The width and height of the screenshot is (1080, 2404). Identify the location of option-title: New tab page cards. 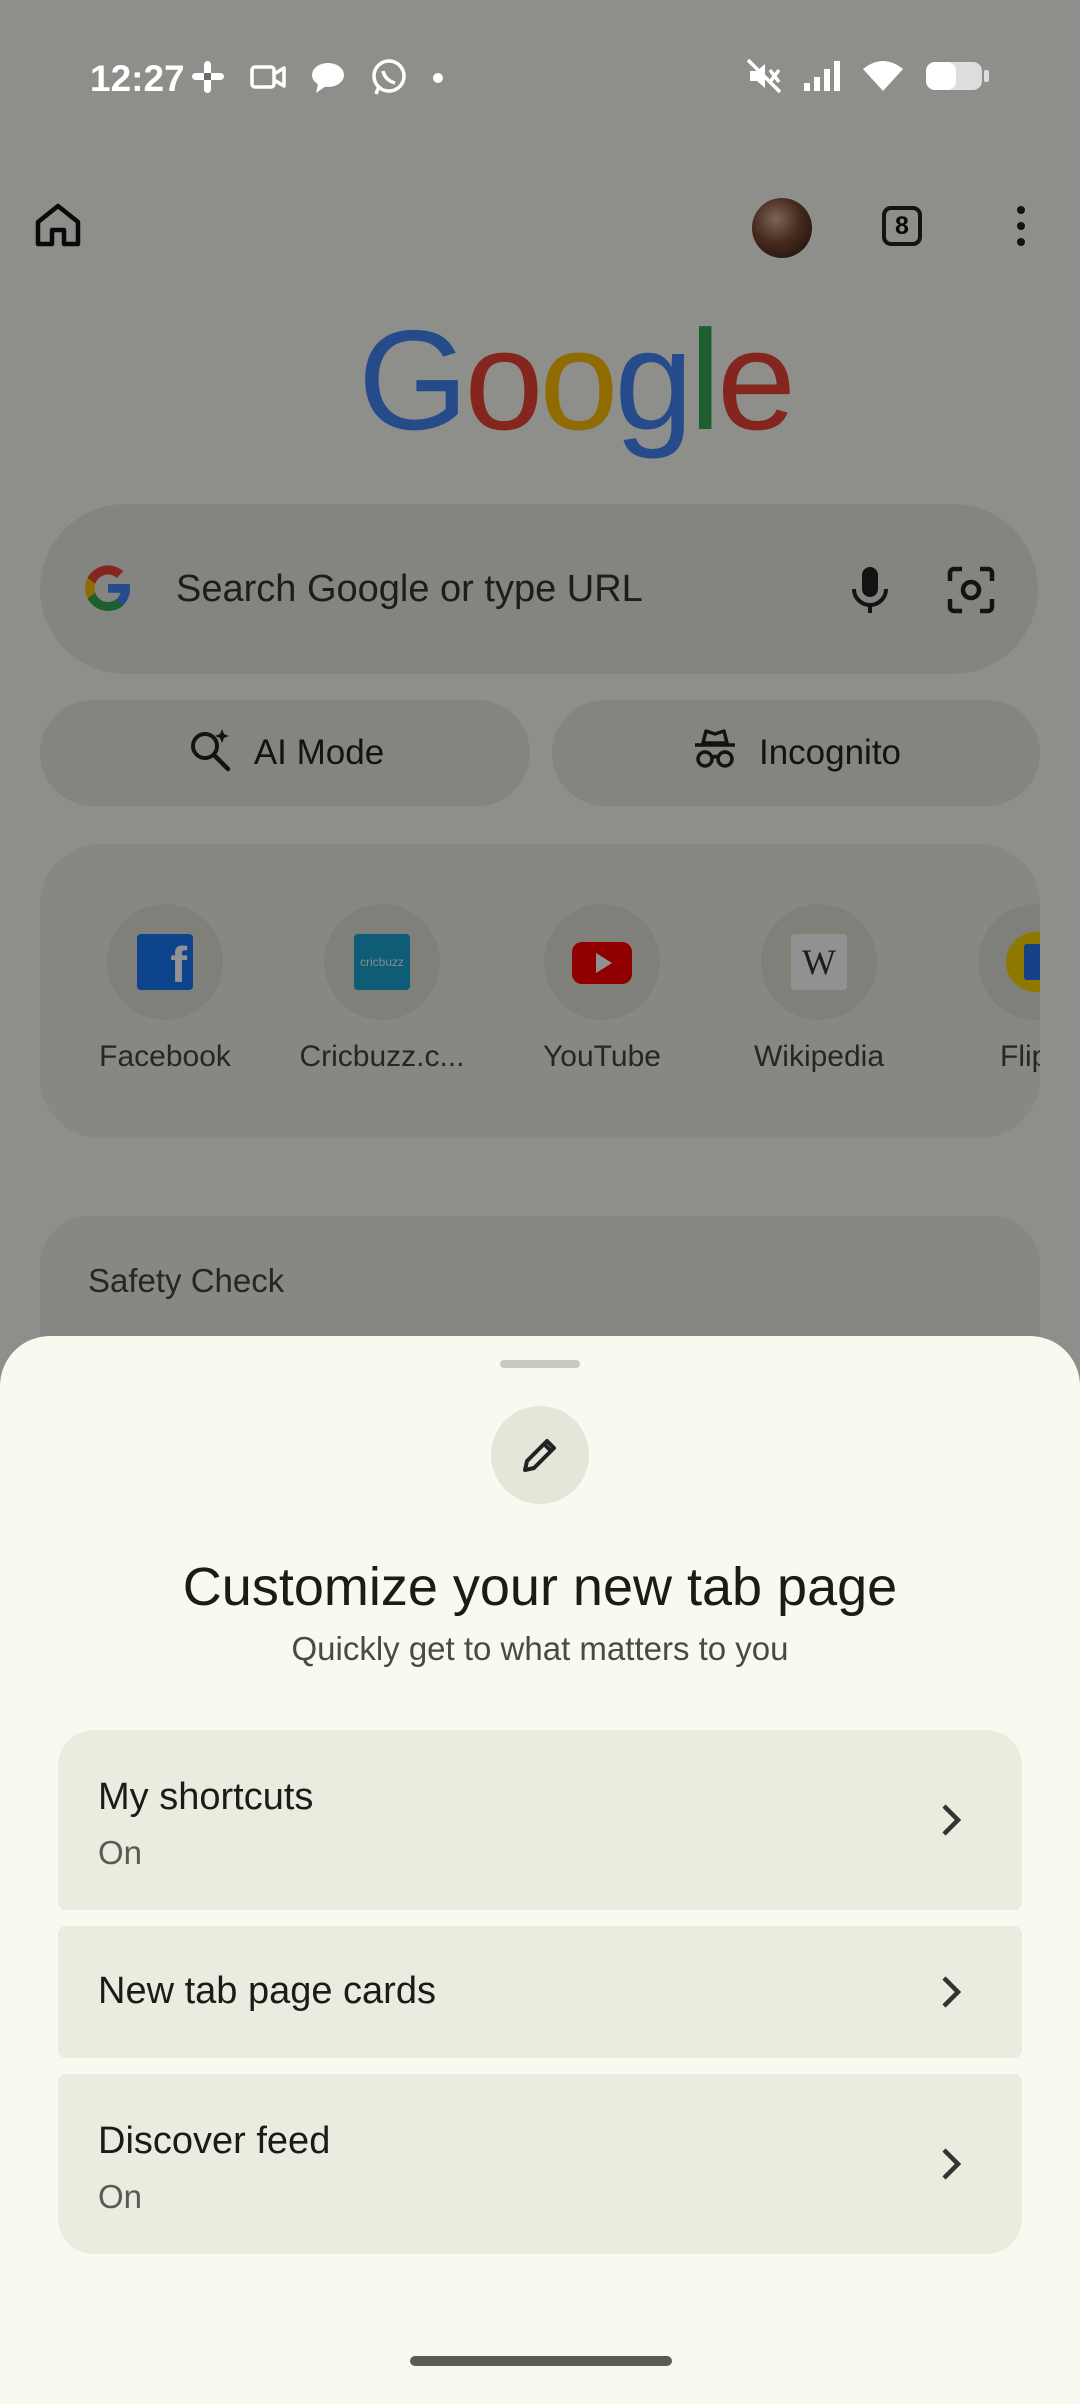
(267, 1991).